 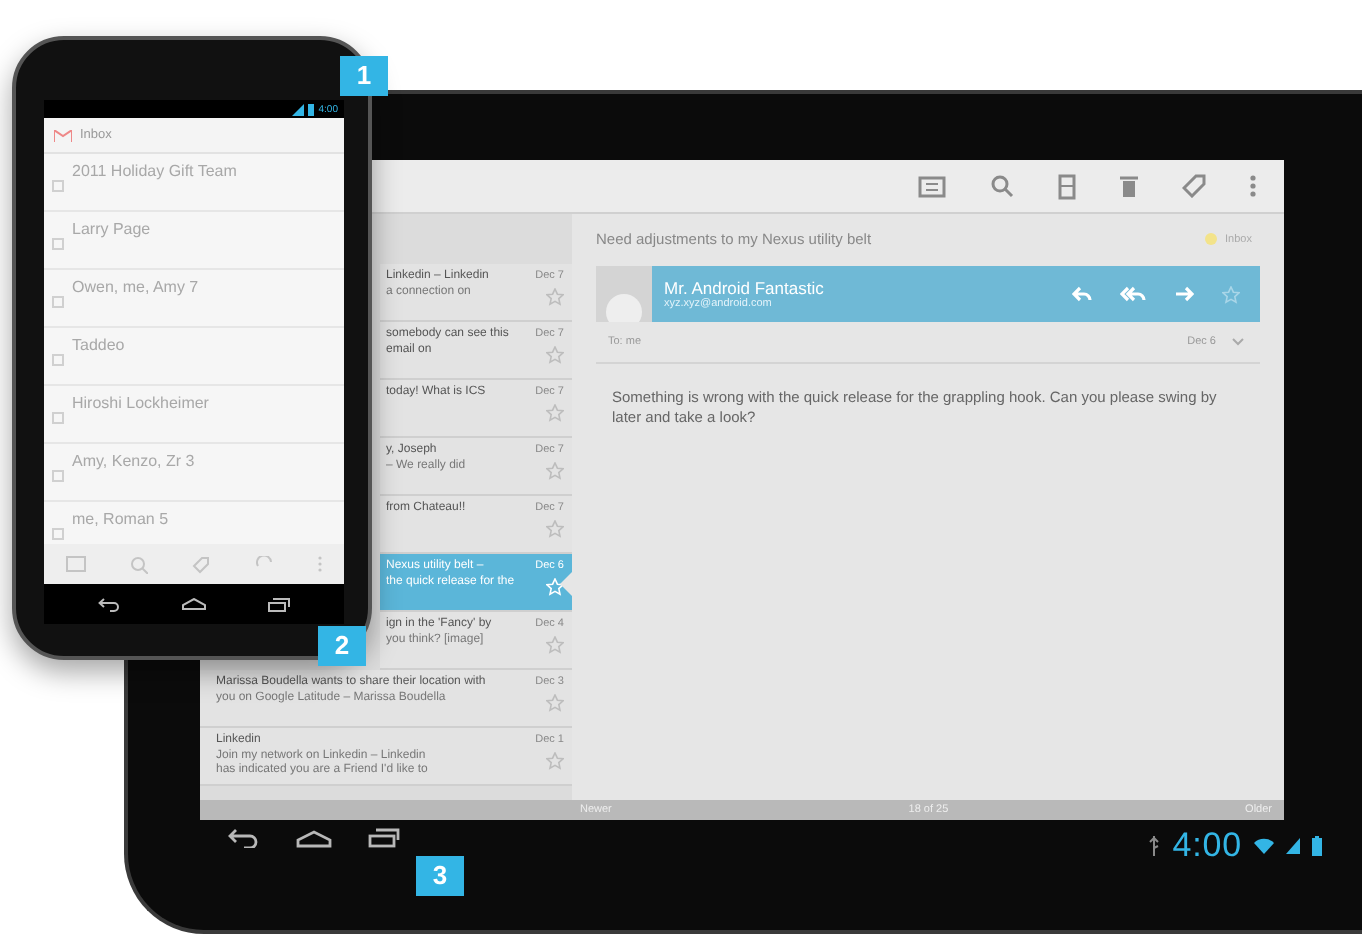 I want to click on thread-sender: me, Roman 5, so click(x=120, y=519).